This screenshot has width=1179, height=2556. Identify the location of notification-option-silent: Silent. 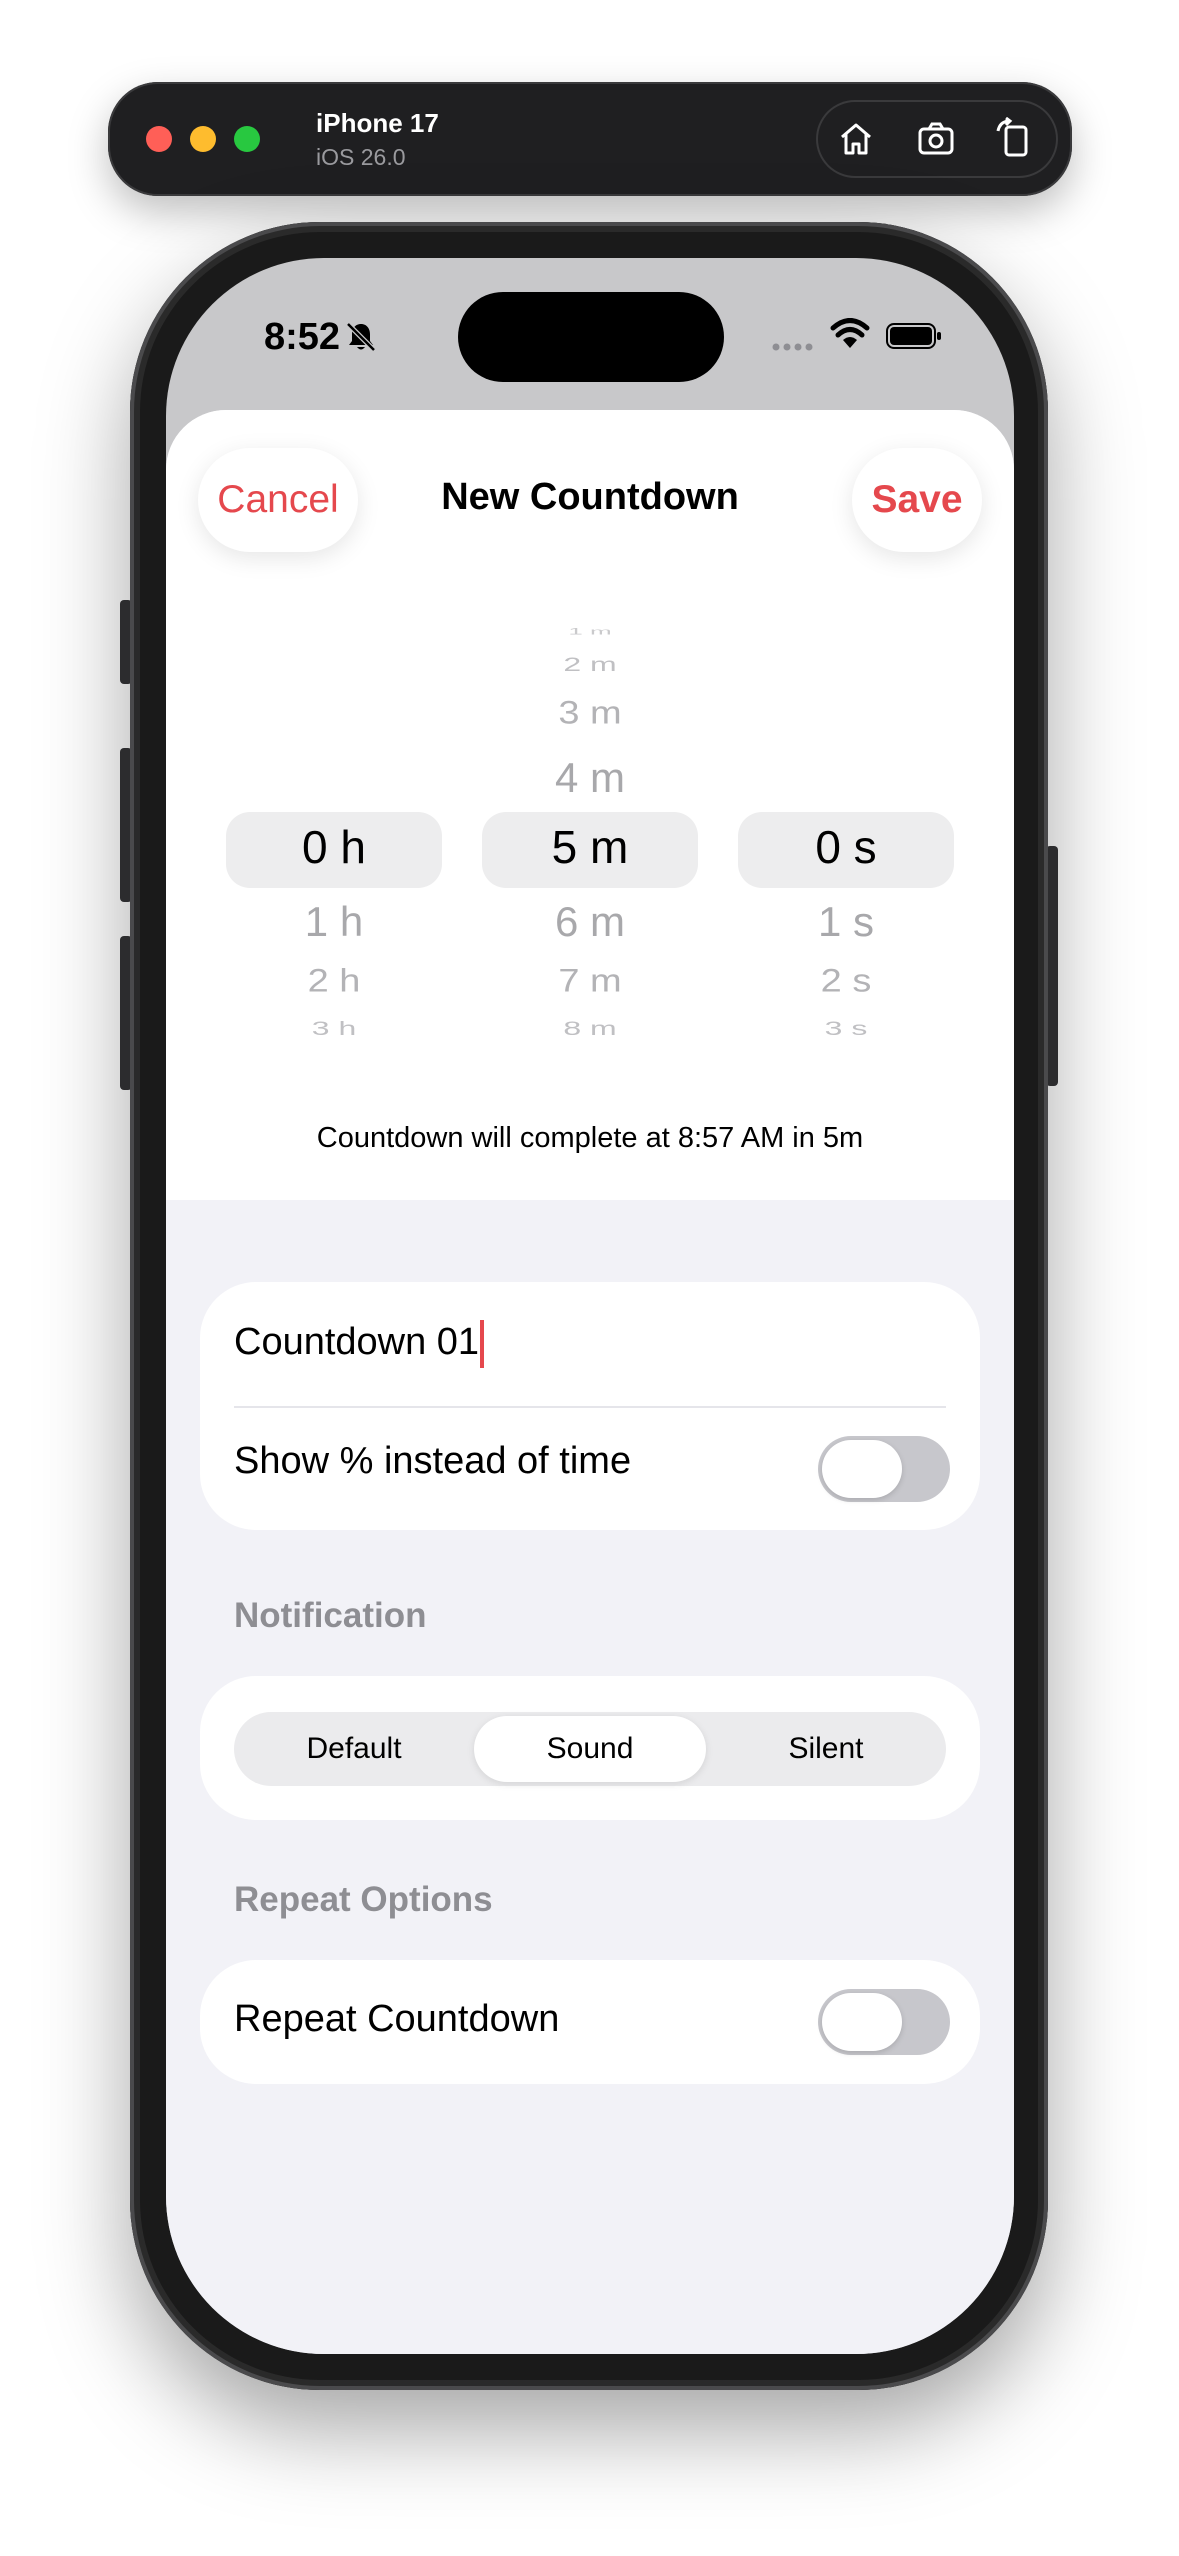
(826, 1749).